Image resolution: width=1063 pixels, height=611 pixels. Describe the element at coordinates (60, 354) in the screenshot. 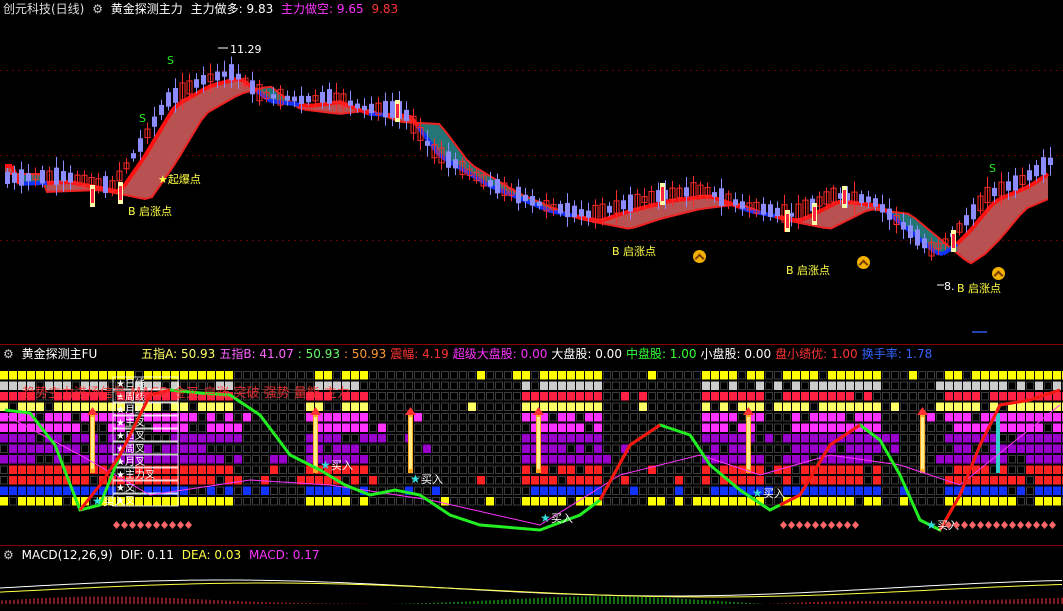

I see `sub-indicator-name: 黄金探测主FU` at that location.